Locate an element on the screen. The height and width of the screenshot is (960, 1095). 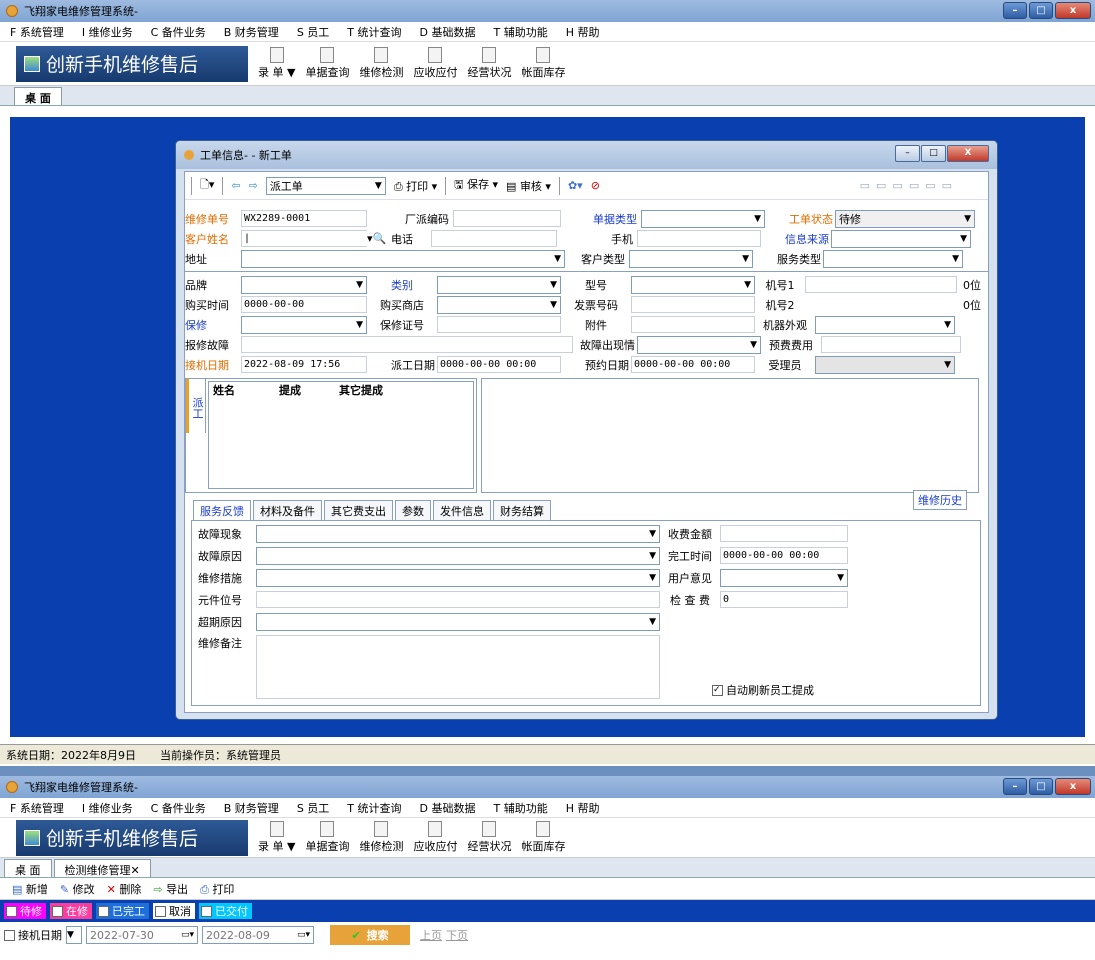
print-button-2: ⎙ 打印 is located at coordinates (217, 889).